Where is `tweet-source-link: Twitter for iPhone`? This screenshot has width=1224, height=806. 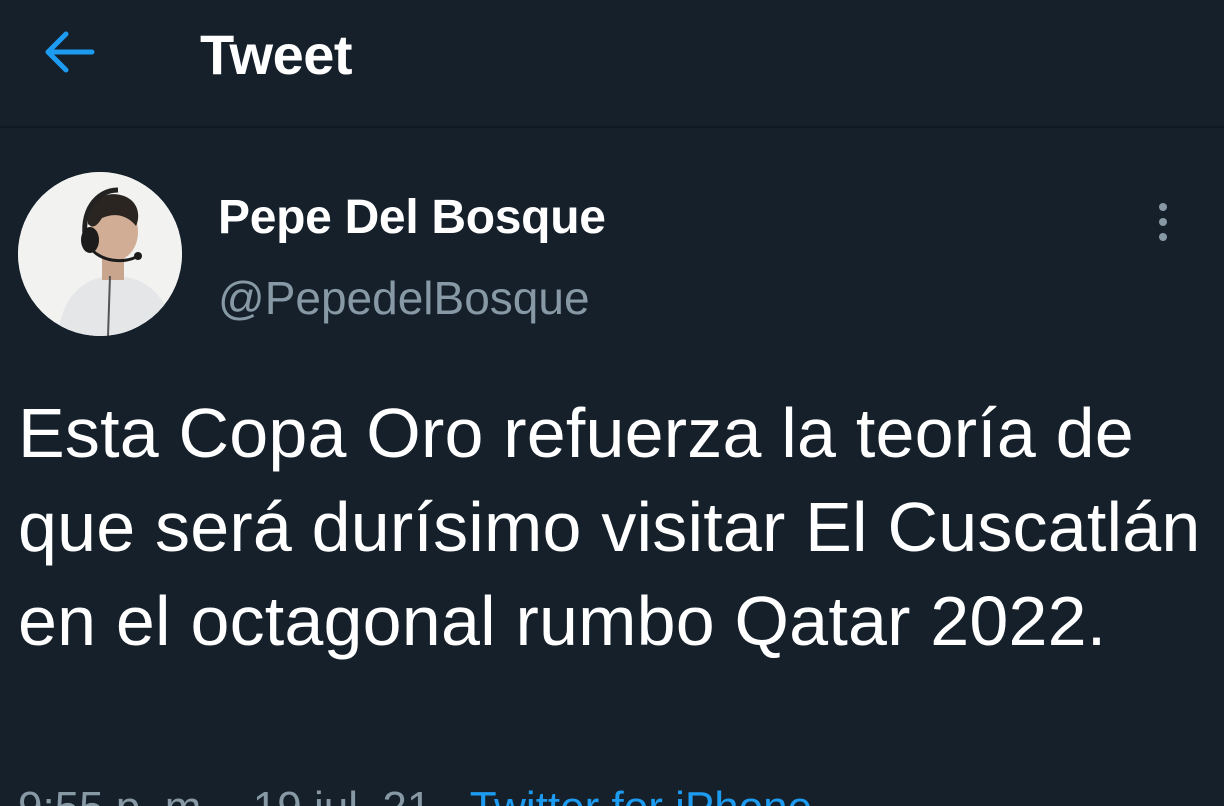 tweet-source-link: Twitter for iPhone is located at coordinates (641, 794).